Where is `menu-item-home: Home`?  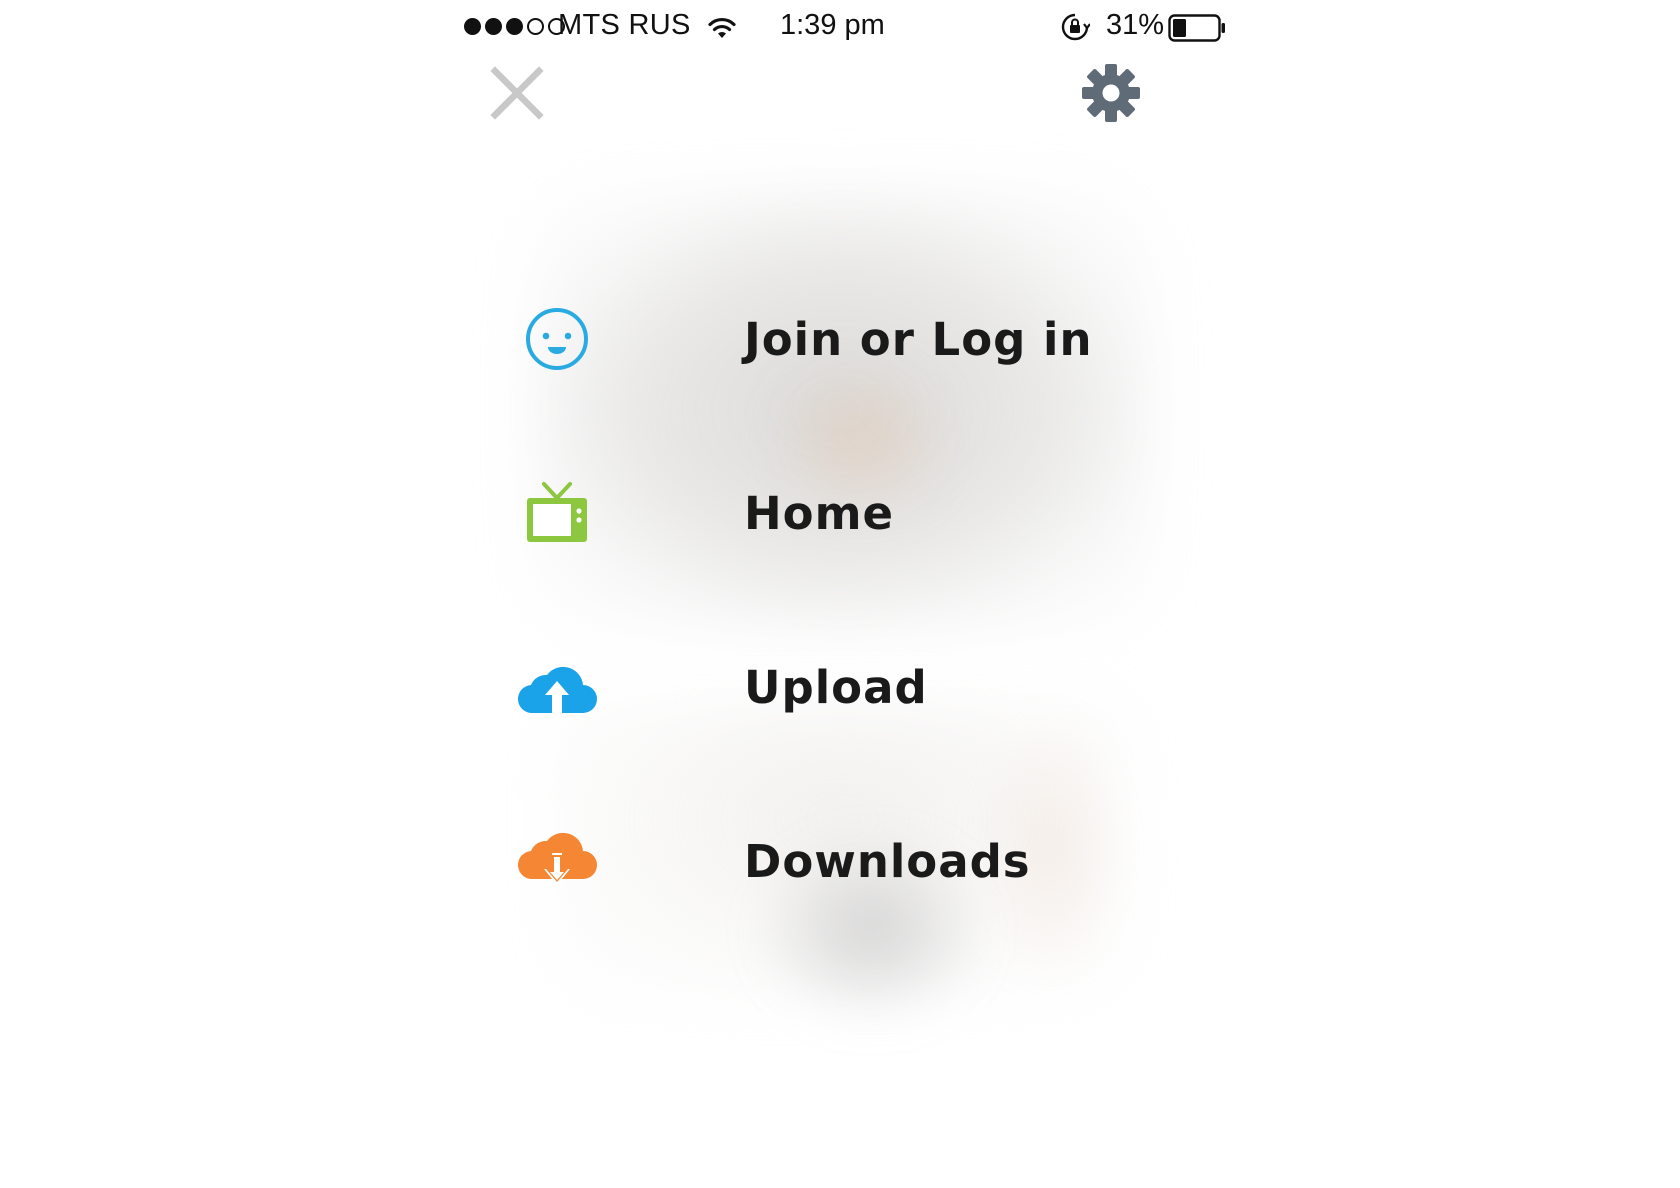 menu-item-home: Home is located at coordinates (822, 513).